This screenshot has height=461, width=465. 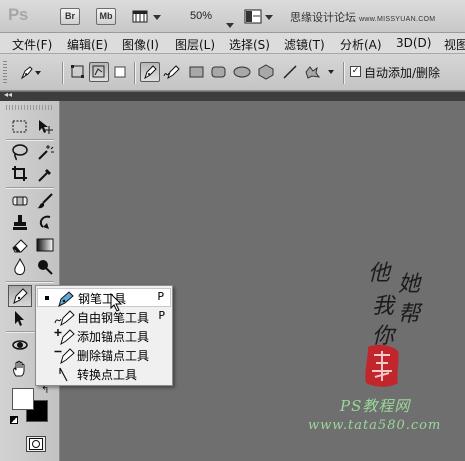 I want to click on flyout-item-shortcut: P, so click(x=160, y=296).